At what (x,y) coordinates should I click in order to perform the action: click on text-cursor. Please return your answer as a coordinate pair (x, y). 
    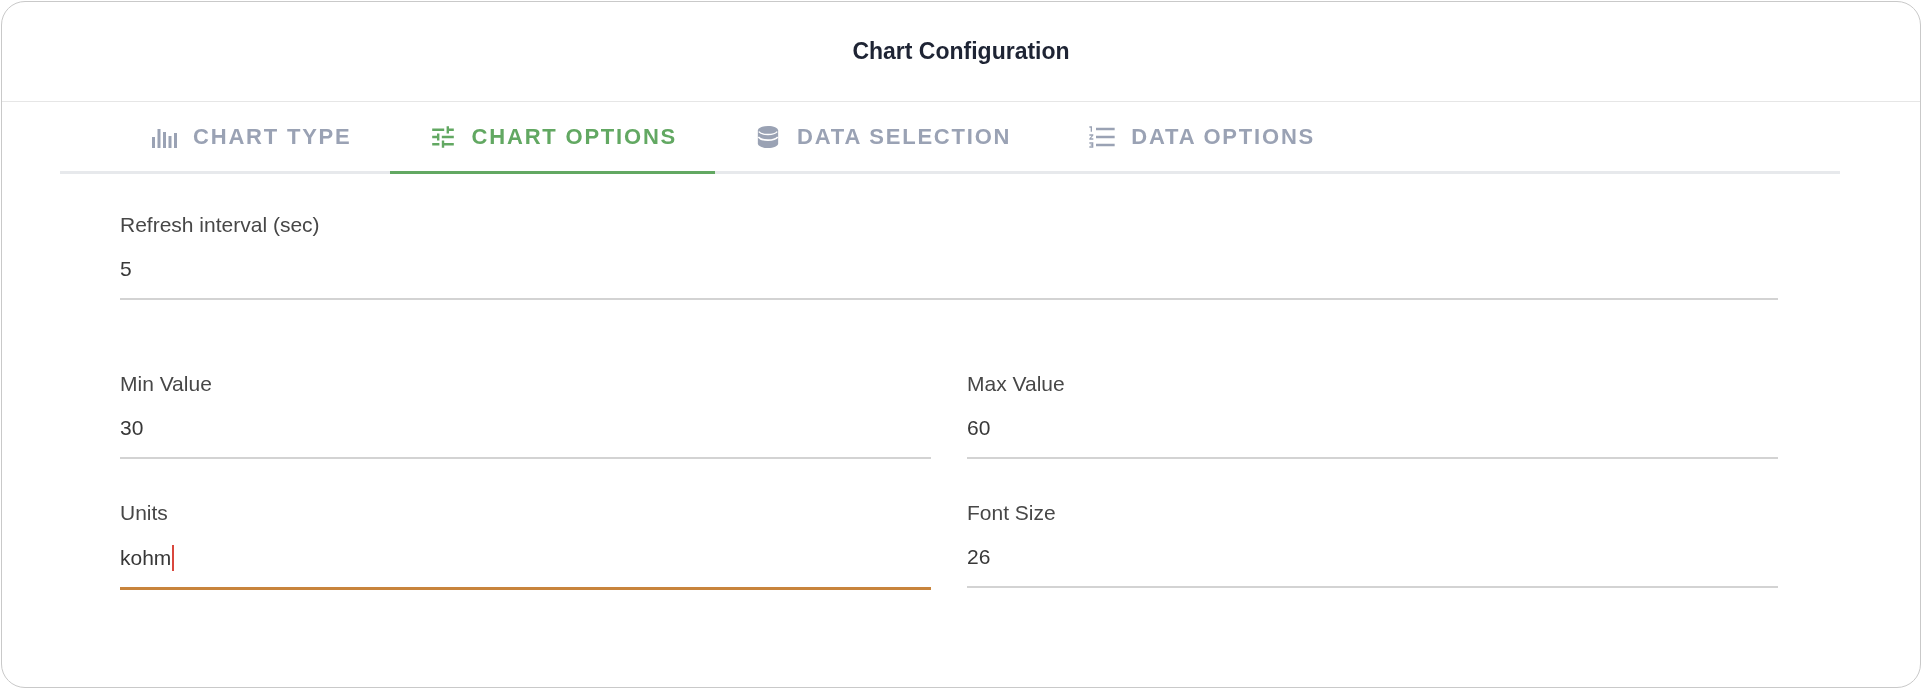
    Looking at the image, I should click on (173, 558).